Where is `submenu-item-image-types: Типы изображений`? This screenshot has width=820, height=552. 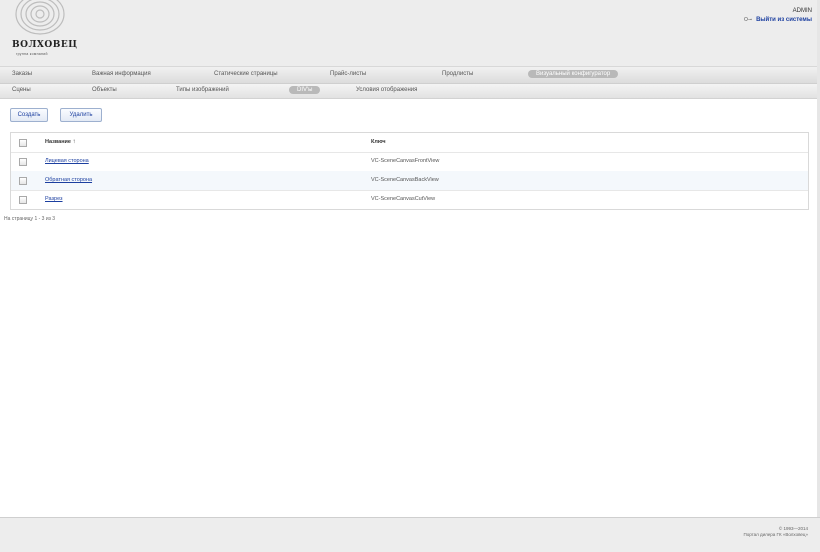 submenu-item-image-types: Типы изображений is located at coordinates (202, 90).